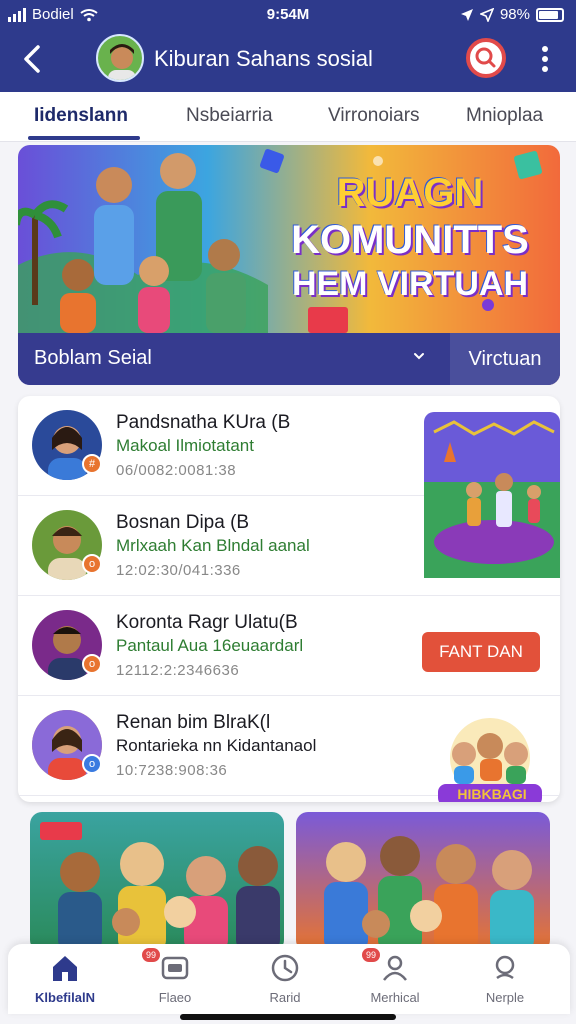  Describe the element at coordinates (210, 645) in the screenshot. I see `message-preview: Pantaul Aua 16euaardarl` at that location.